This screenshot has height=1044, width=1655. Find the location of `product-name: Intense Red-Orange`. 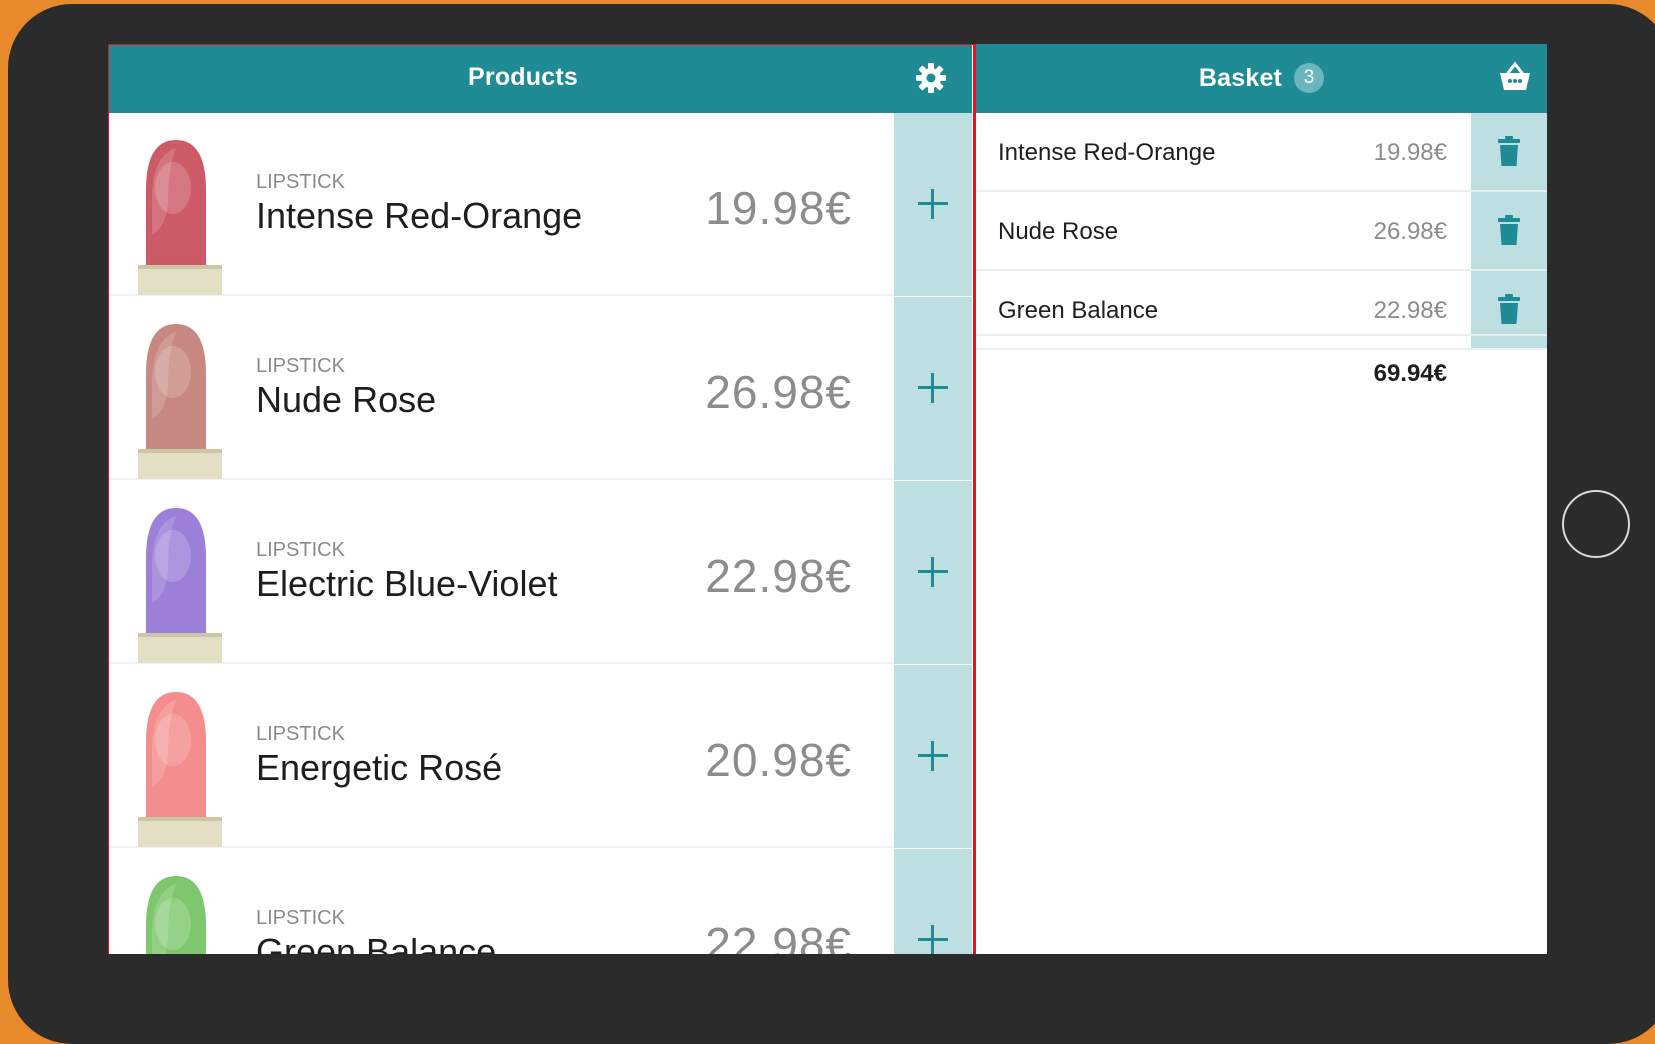

product-name: Intense Red-Orange is located at coordinates (419, 215).